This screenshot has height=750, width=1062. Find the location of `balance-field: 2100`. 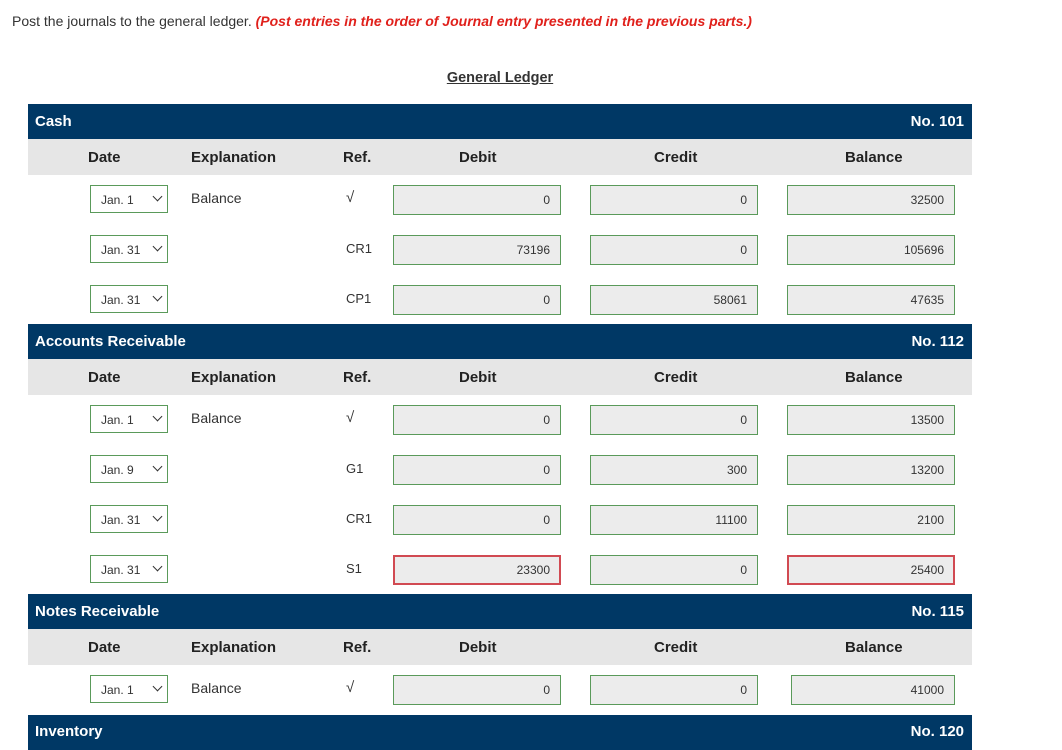

balance-field: 2100 is located at coordinates (871, 520).